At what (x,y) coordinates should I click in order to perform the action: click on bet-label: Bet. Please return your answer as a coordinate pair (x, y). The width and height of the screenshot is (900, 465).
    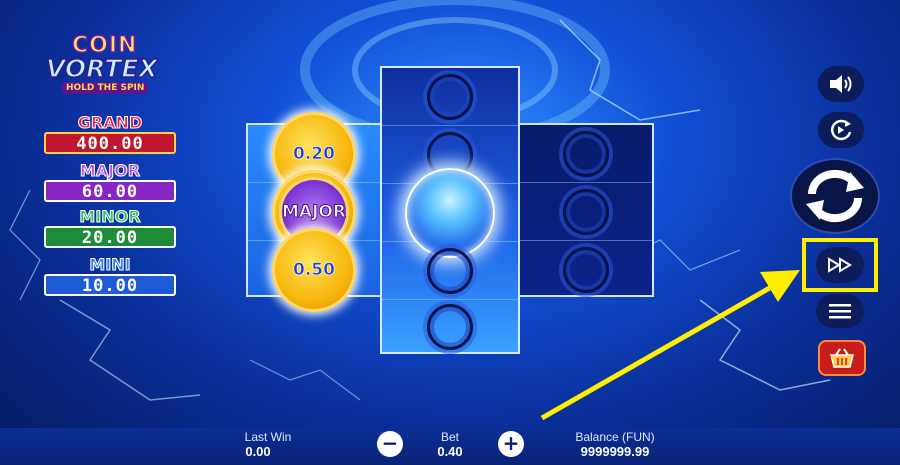
    Looking at the image, I should click on (449, 437).